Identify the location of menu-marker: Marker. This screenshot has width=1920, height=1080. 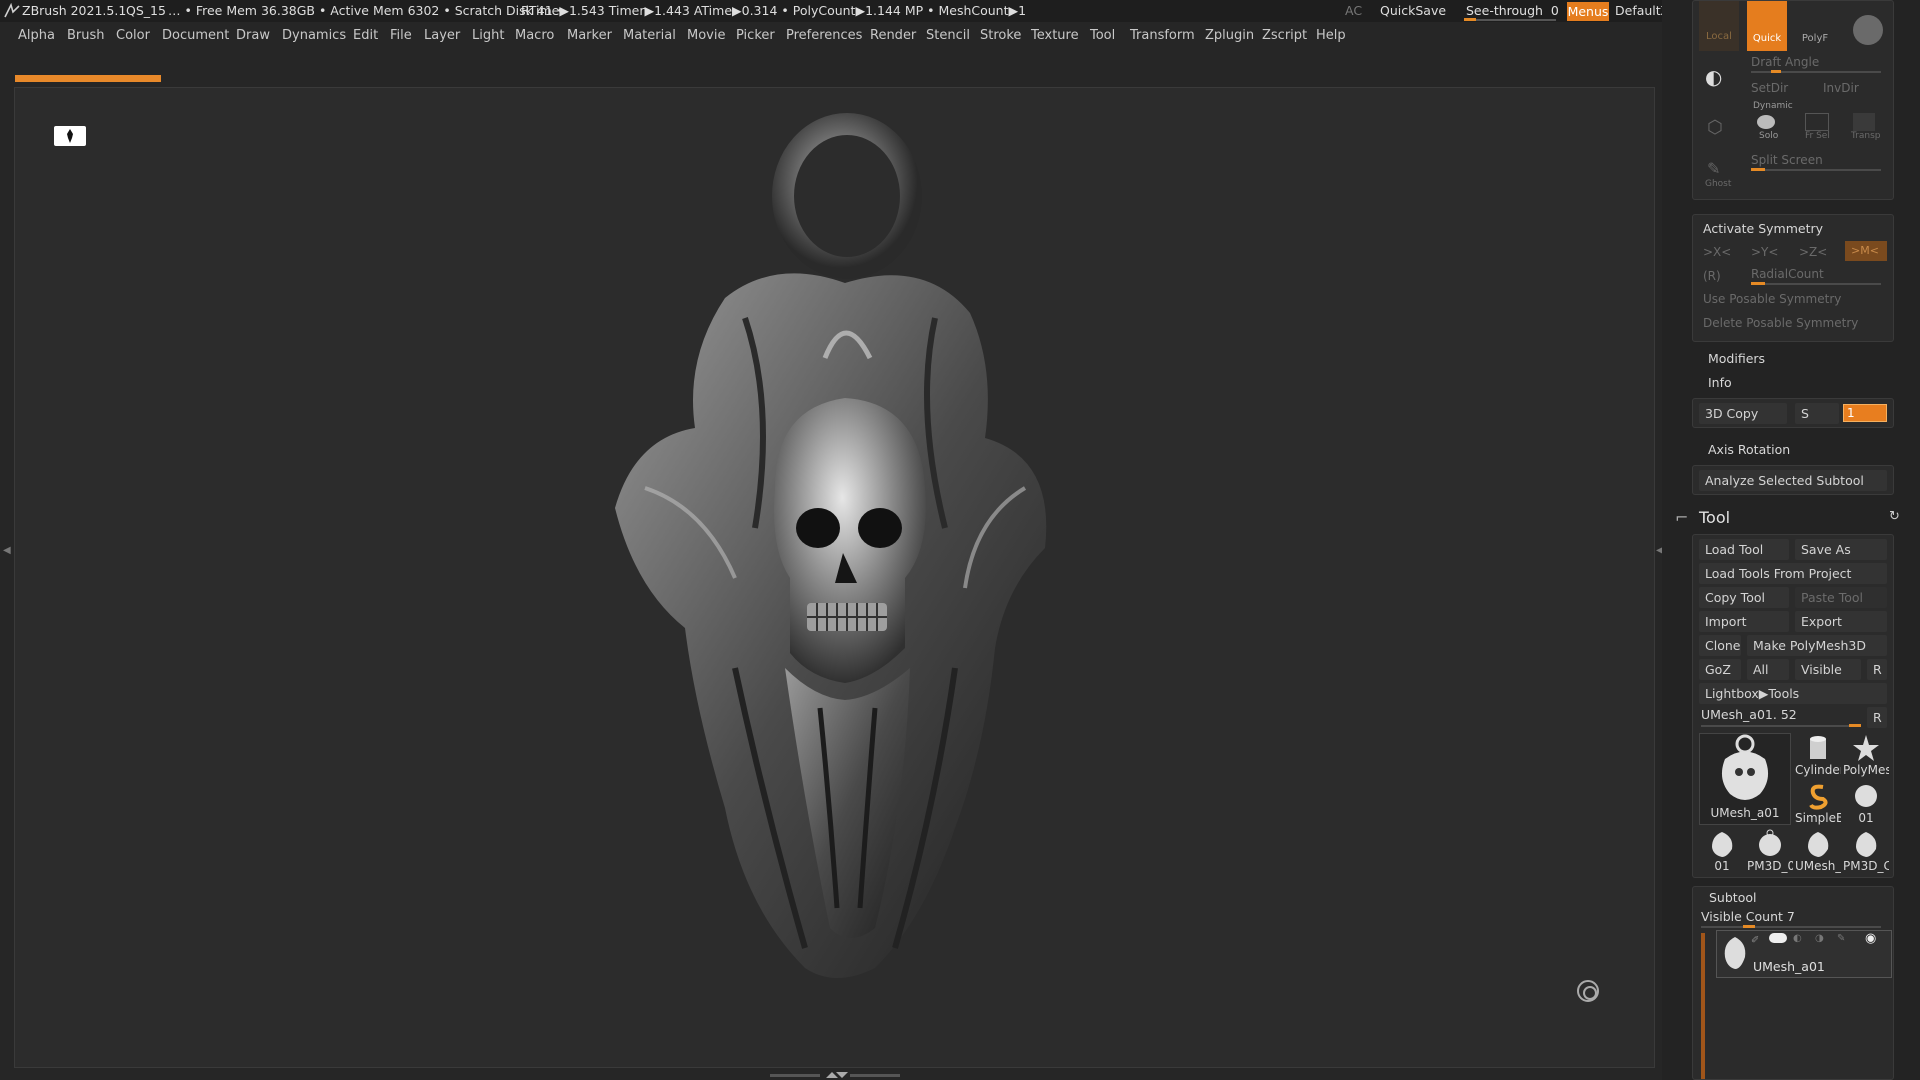
(589, 35).